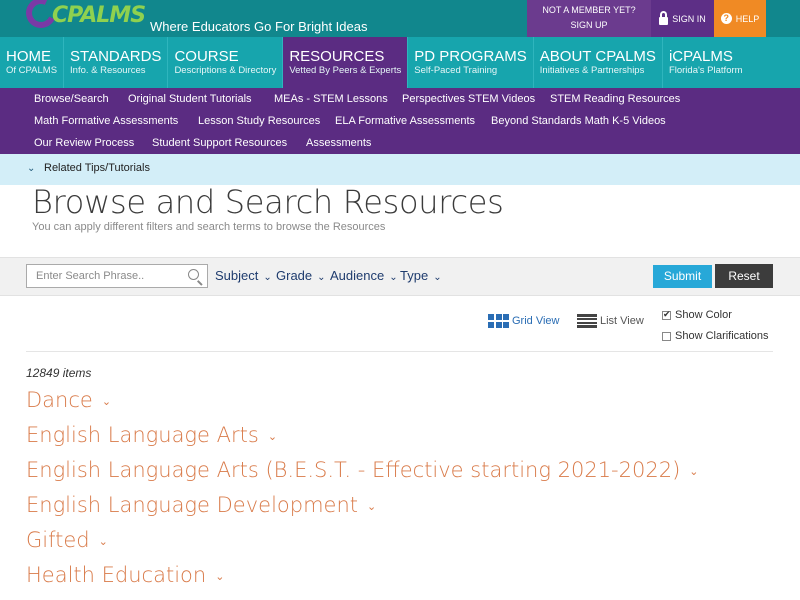 The height and width of the screenshot is (600, 800). Describe the element at coordinates (405, 121) in the screenshot. I see `subnav-ela-formative: ELA Formative Assessments` at that location.